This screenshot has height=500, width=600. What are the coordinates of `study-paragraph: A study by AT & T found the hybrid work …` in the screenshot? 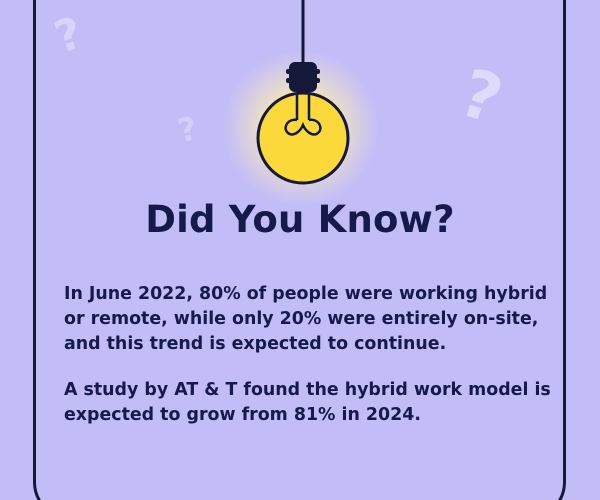 It's located at (307, 402).